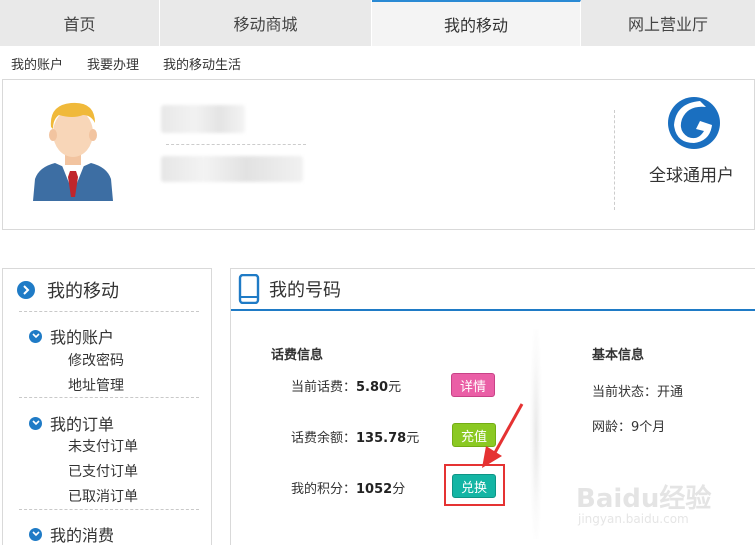 The image size is (755, 545). Describe the element at coordinates (26, 290) in the screenshot. I see `chevron-right-icon` at that location.